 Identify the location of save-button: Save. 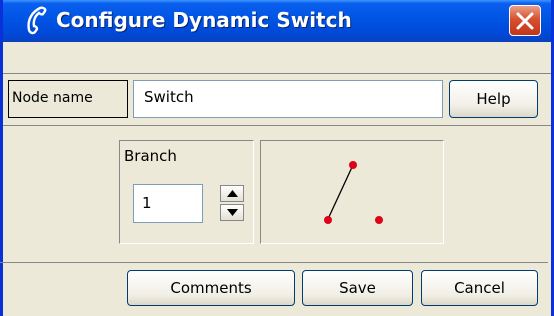
(357, 288).